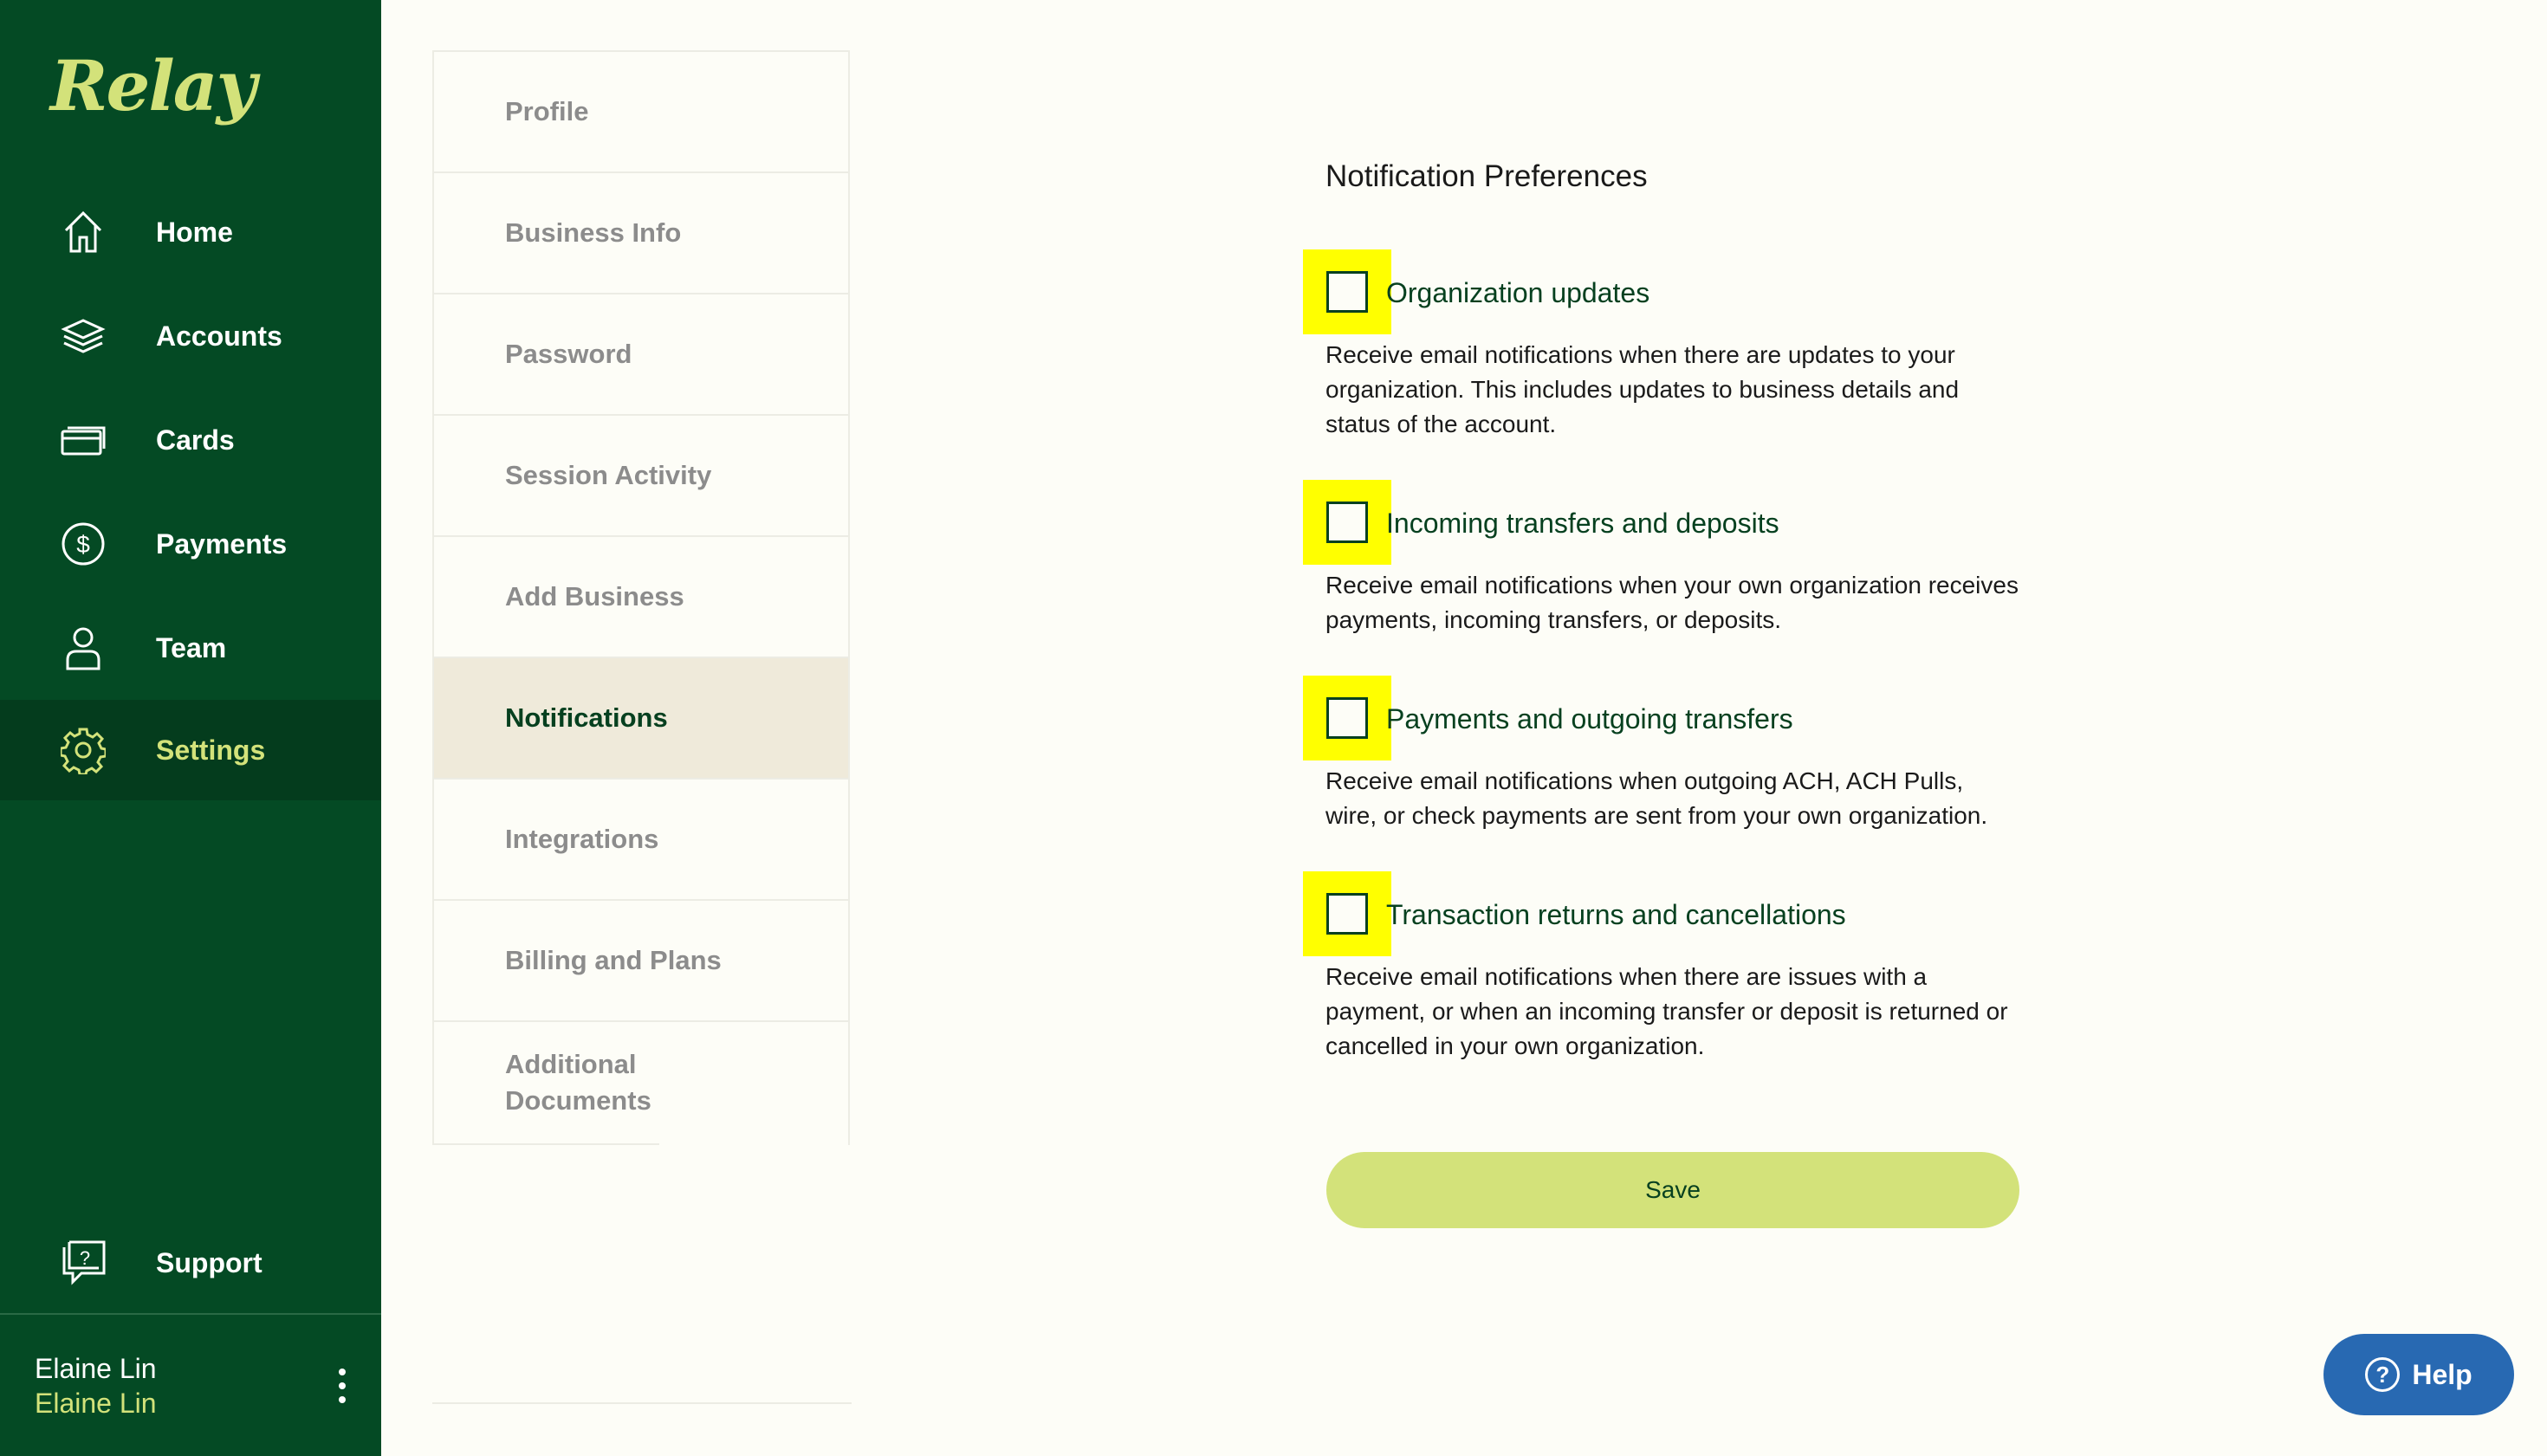 Image resolution: width=2547 pixels, height=1456 pixels. I want to click on user-menu-kebab-icon, so click(342, 1386).